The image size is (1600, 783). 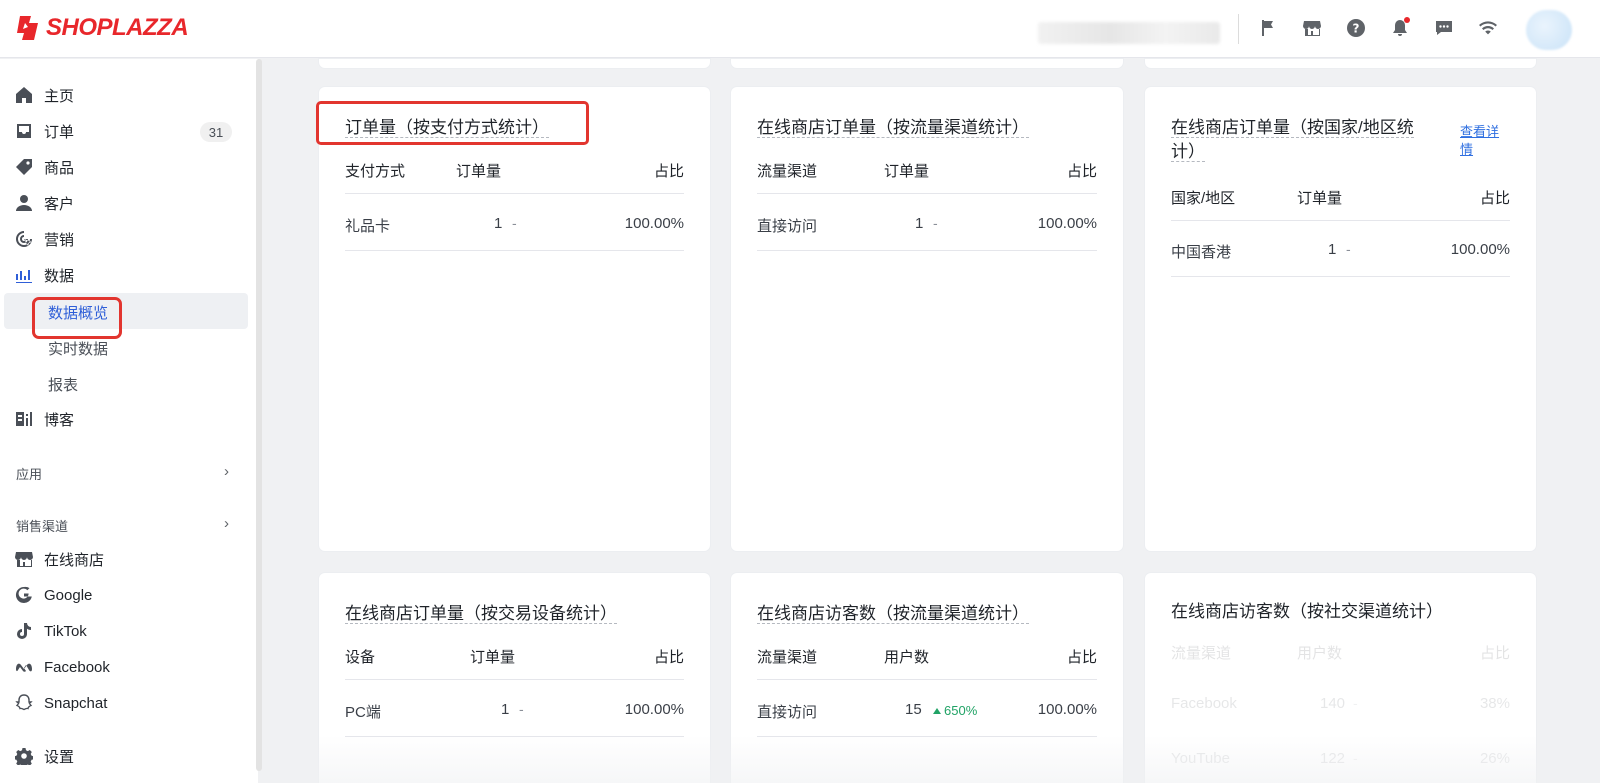 What do you see at coordinates (1268, 28) in the screenshot?
I see `flag-icon` at bounding box center [1268, 28].